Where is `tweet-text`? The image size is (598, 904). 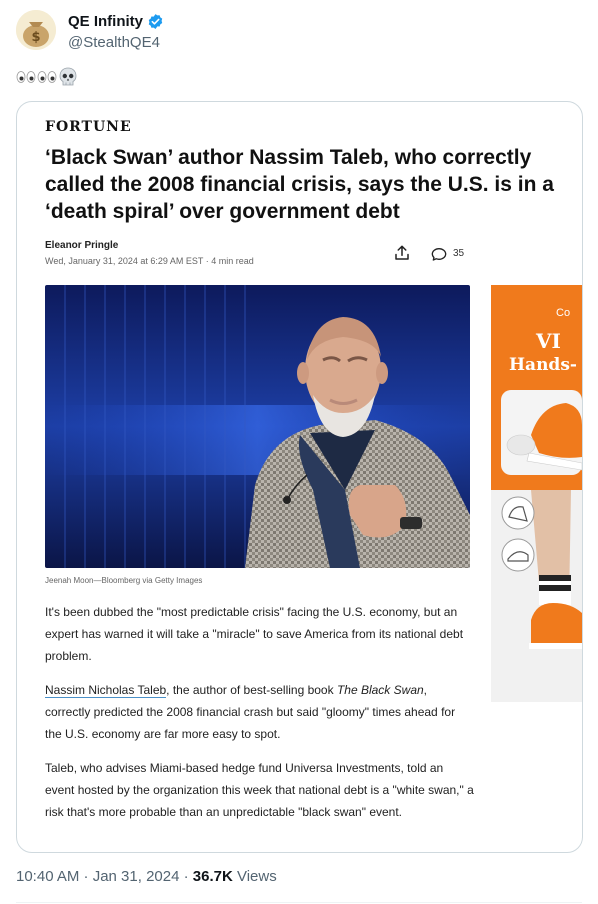 tweet-text is located at coordinates (47, 77).